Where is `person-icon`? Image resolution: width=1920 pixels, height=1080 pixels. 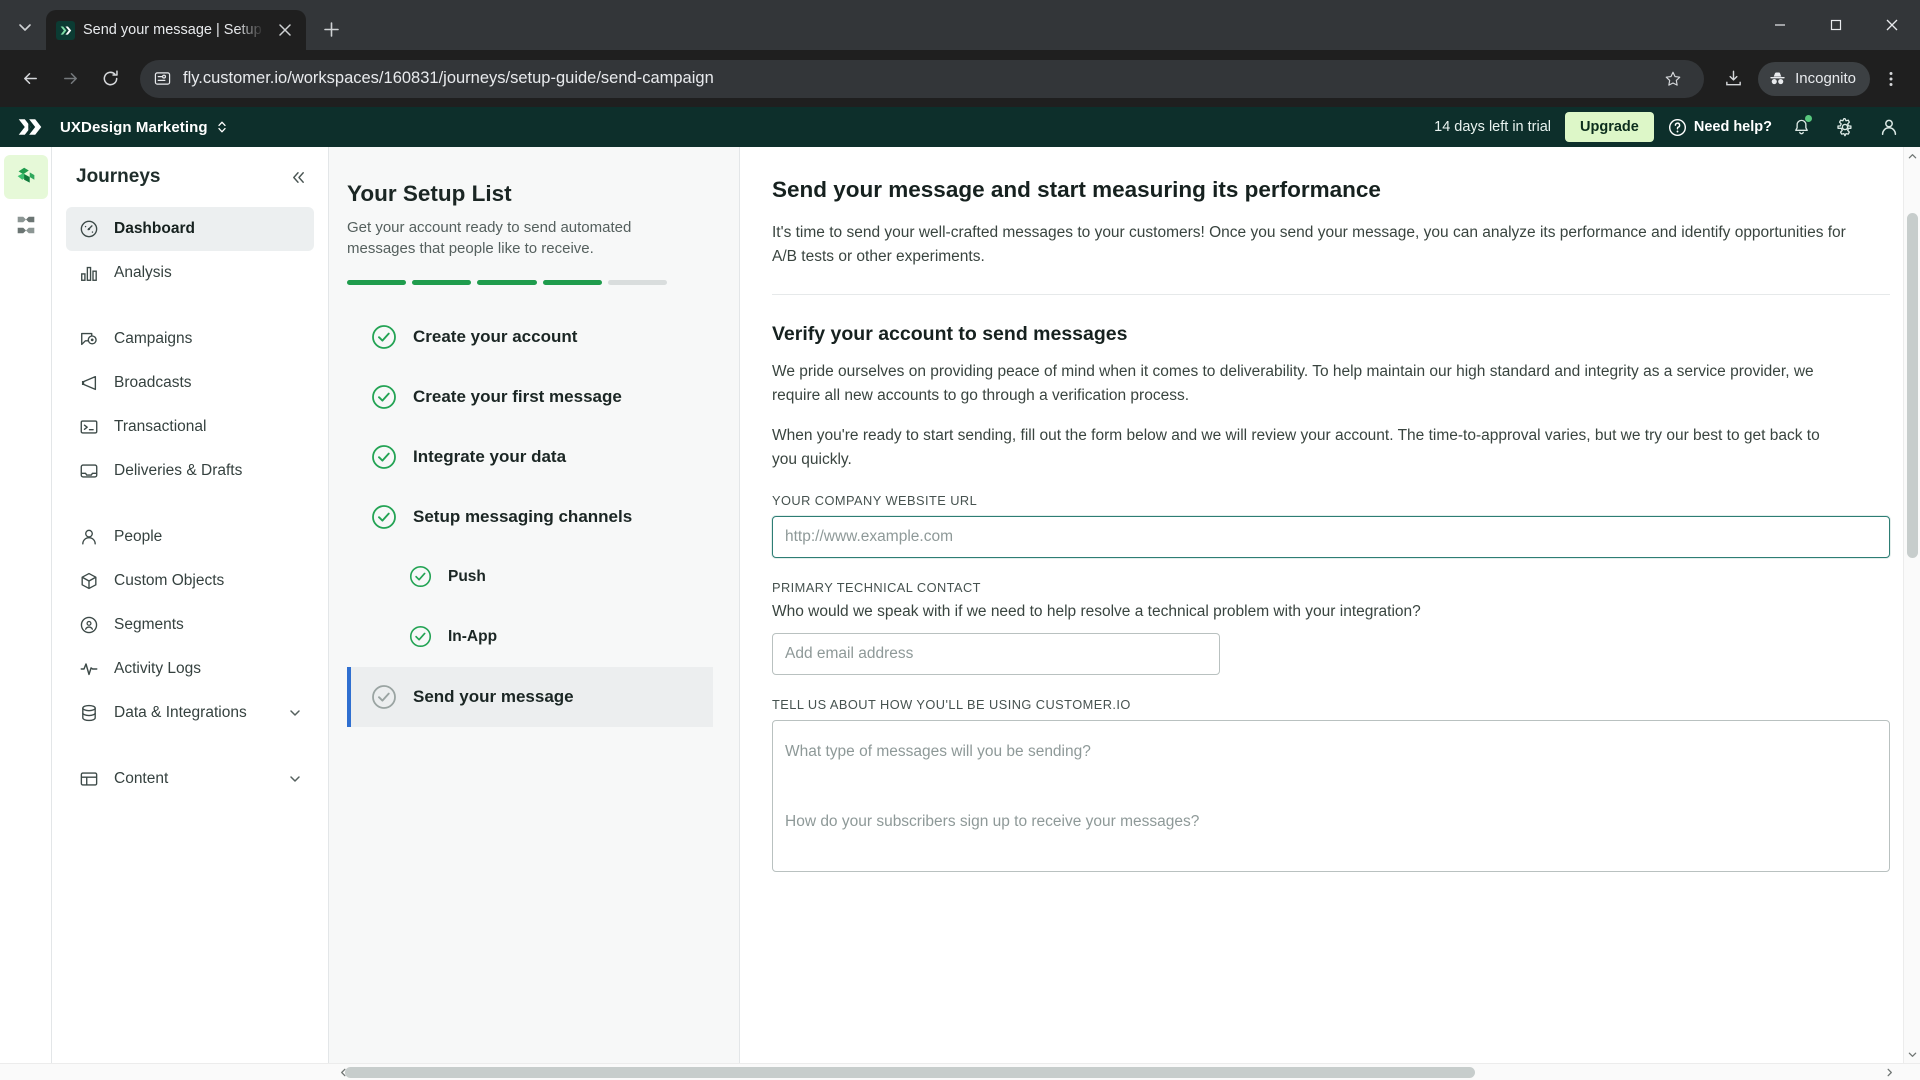
person-icon is located at coordinates (89, 537).